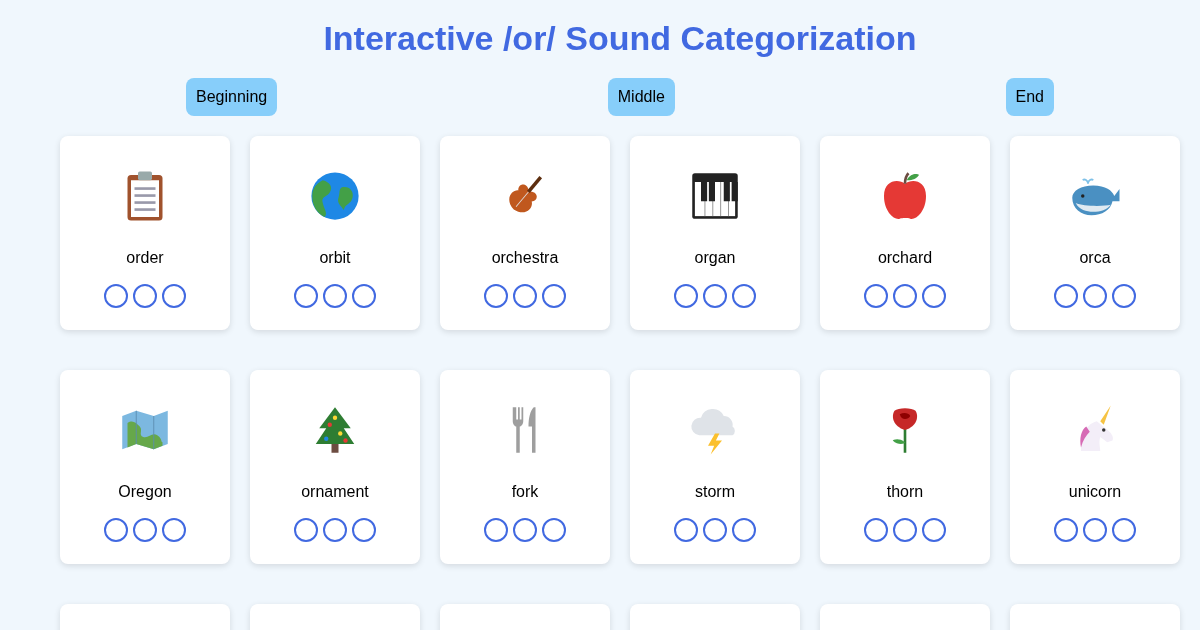  I want to click on category-label: End, so click(1029, 97).